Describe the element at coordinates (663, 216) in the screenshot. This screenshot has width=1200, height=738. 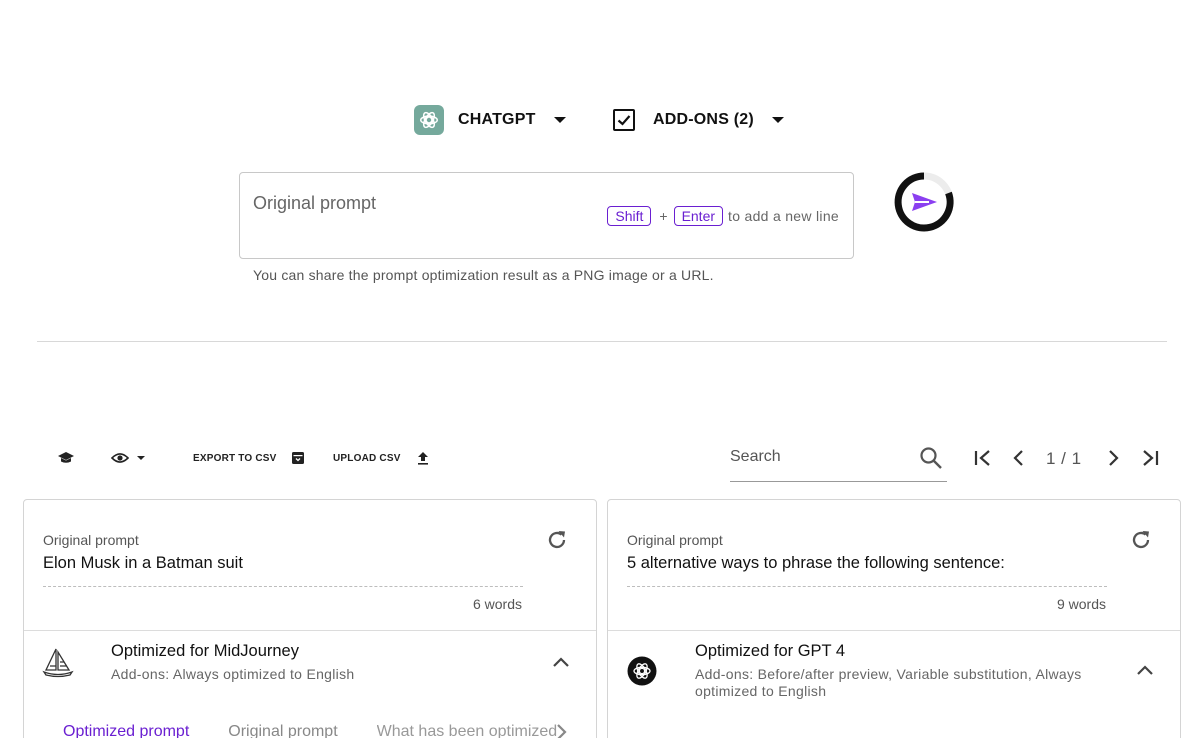
I see `hint-plus: +` at that location.